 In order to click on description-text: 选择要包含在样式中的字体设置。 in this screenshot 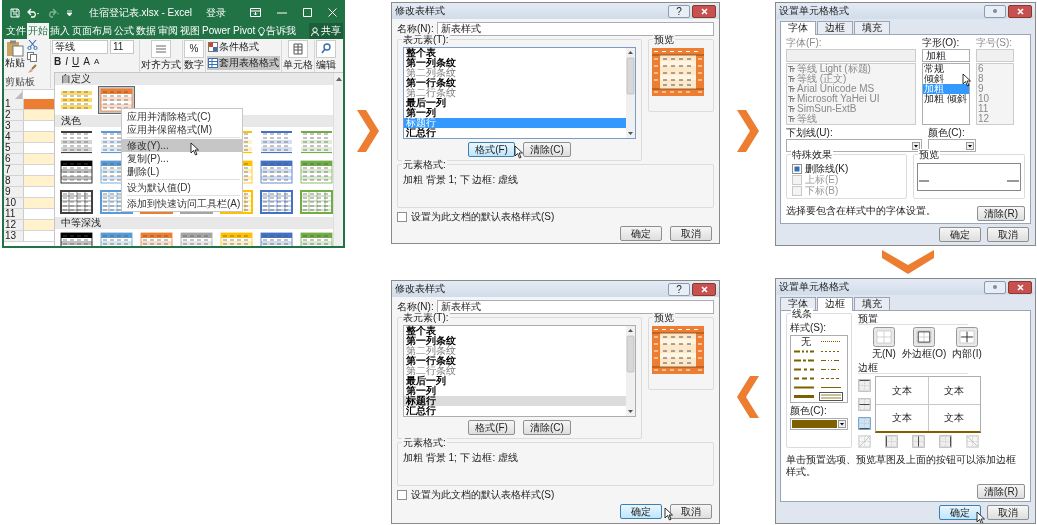, I will do `click(861, 211)`.